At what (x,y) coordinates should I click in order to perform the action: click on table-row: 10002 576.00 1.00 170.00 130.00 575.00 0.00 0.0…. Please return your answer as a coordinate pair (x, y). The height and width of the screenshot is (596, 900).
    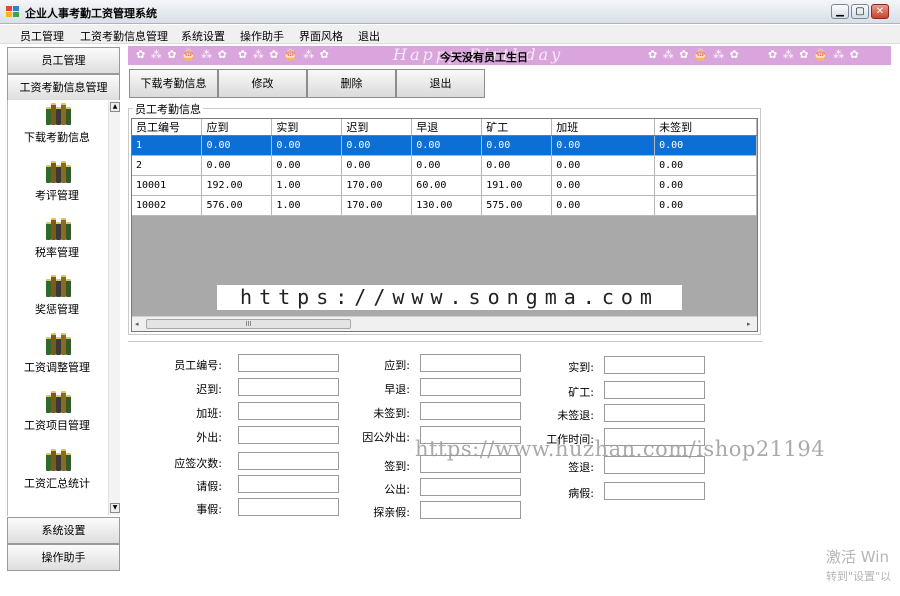
    Looking at the image, I should click on (444, 205).